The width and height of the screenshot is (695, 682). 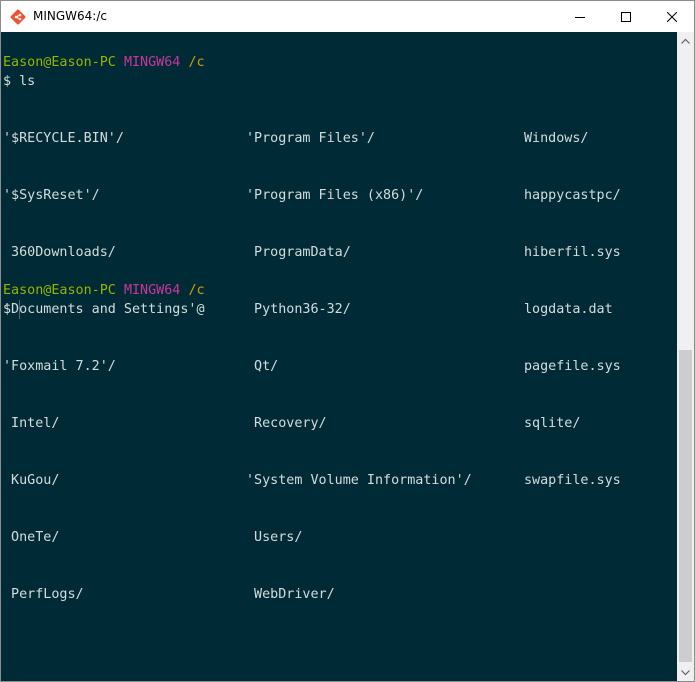 I want to click on ls-entry: hiberfil.sys, so click(x=572, y=252).